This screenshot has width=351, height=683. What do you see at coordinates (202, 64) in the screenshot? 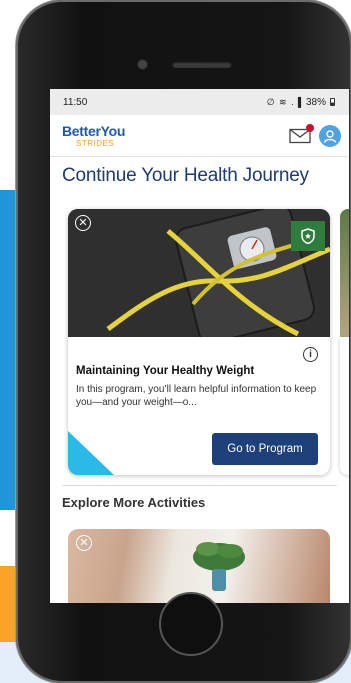
I see `earpiece-speaker` at bounding box center [202, 64].